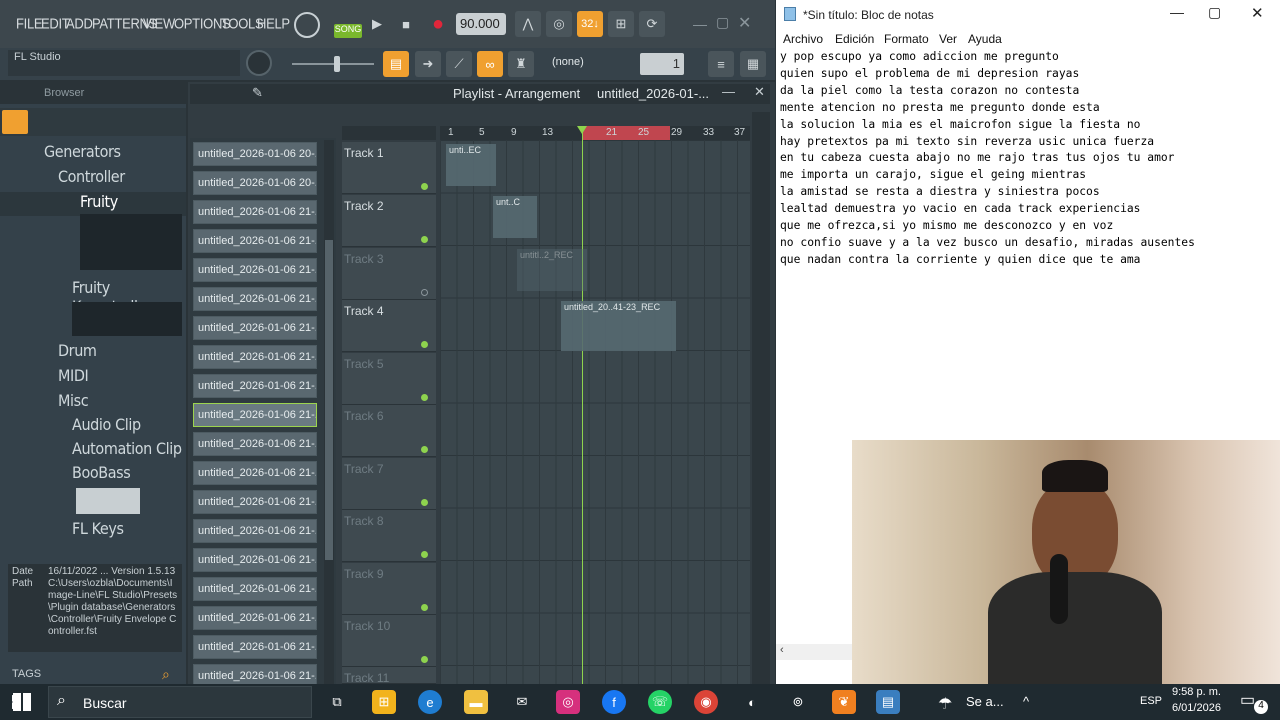 This screenshot has height=720, width=1280. What do you see at coordinates (753, 64) in the screenshot?
I see `piano-roll-icon: ▦` at bounding box center [753, 64].